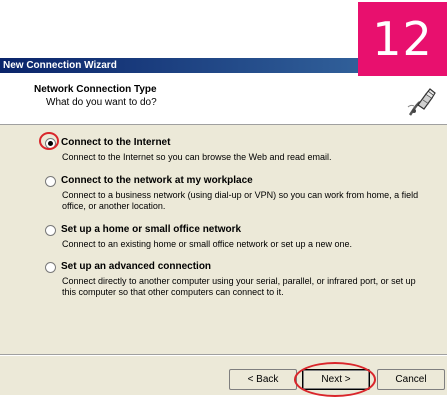 Image resolution: width=447 pixels, height=397 pixels. What do you see at coordinates (50, 181) in the screenshot?
I see `radio-connect-workplace` at bounding box center [50, 181].